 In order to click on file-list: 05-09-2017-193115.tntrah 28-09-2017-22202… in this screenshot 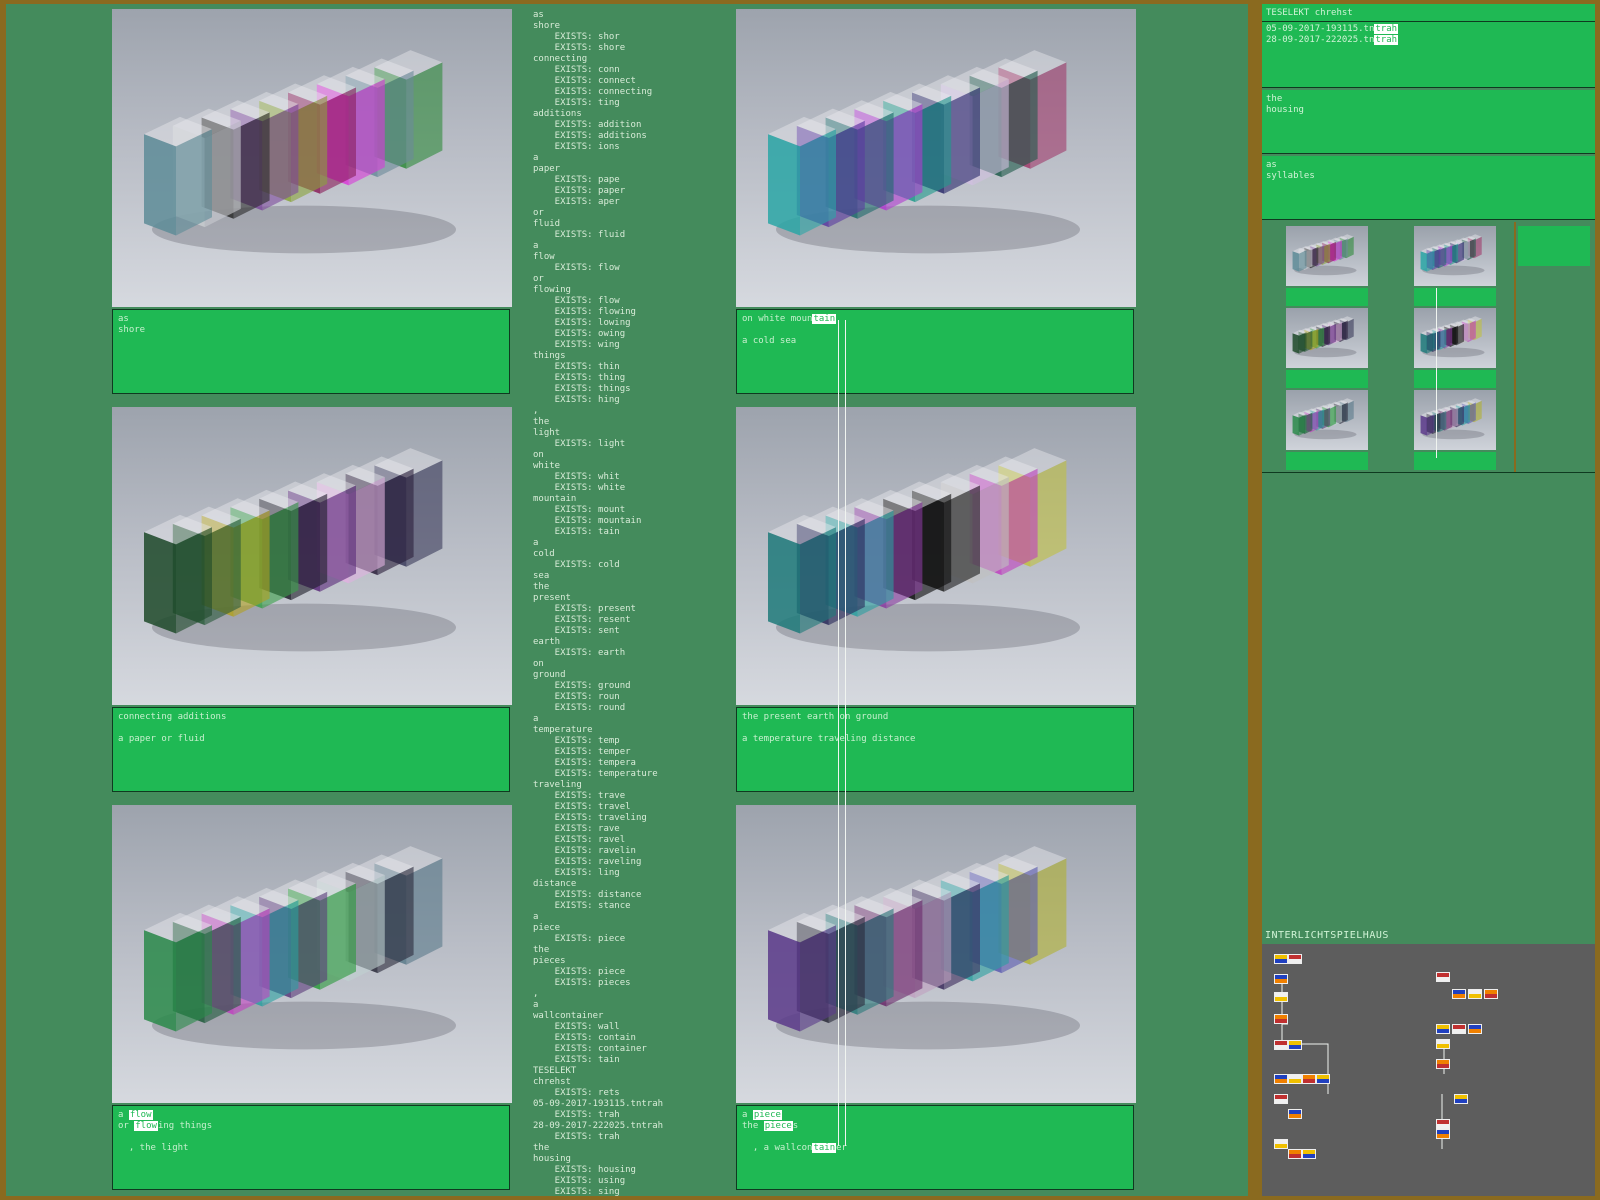, I will do `click(1428, 35)`.